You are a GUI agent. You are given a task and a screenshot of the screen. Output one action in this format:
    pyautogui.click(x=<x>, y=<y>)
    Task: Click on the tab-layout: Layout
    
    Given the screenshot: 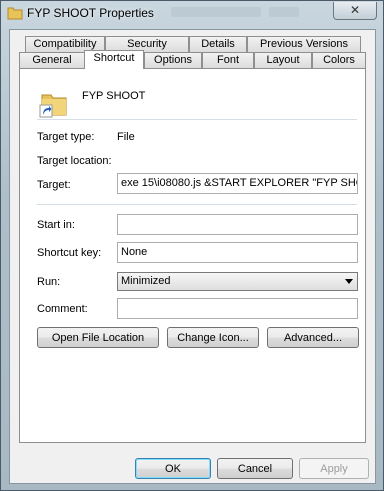 What is the action you would take?
    pyautogui.click(x=283, y=60)
    